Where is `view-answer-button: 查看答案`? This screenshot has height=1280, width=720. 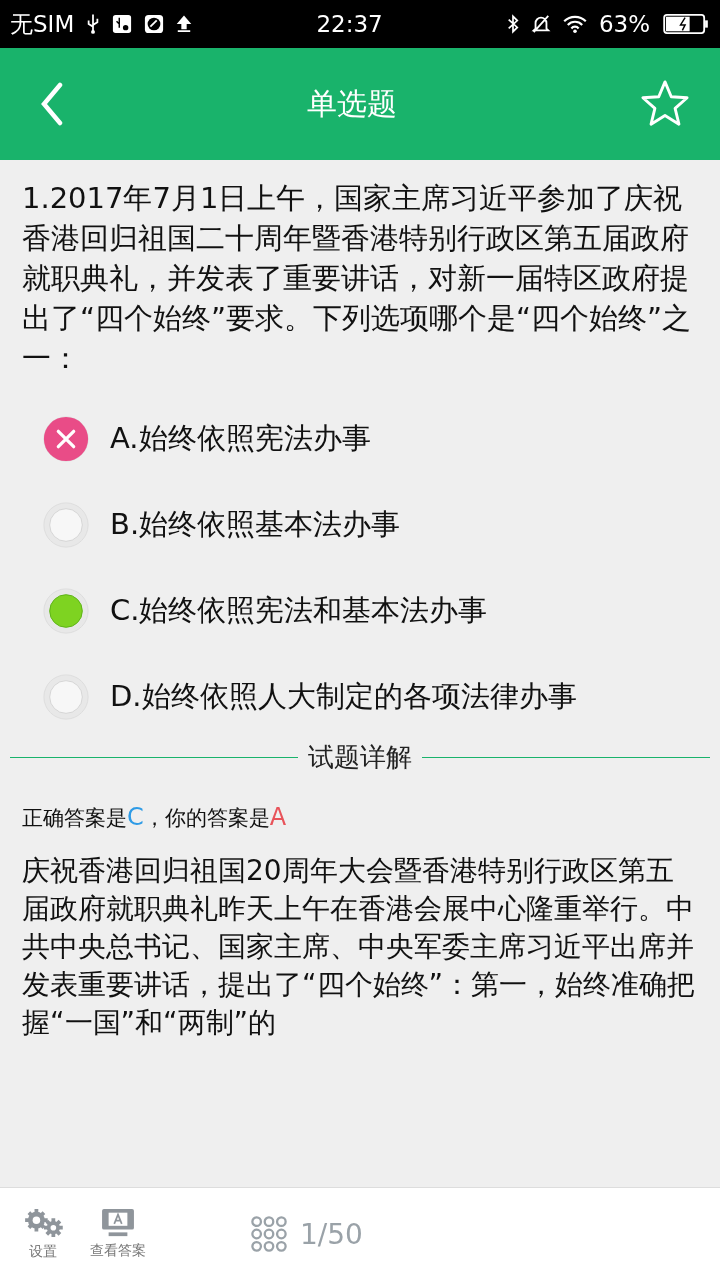 view-answer-button: 查看答案 is located at coordinates (118, 1234).